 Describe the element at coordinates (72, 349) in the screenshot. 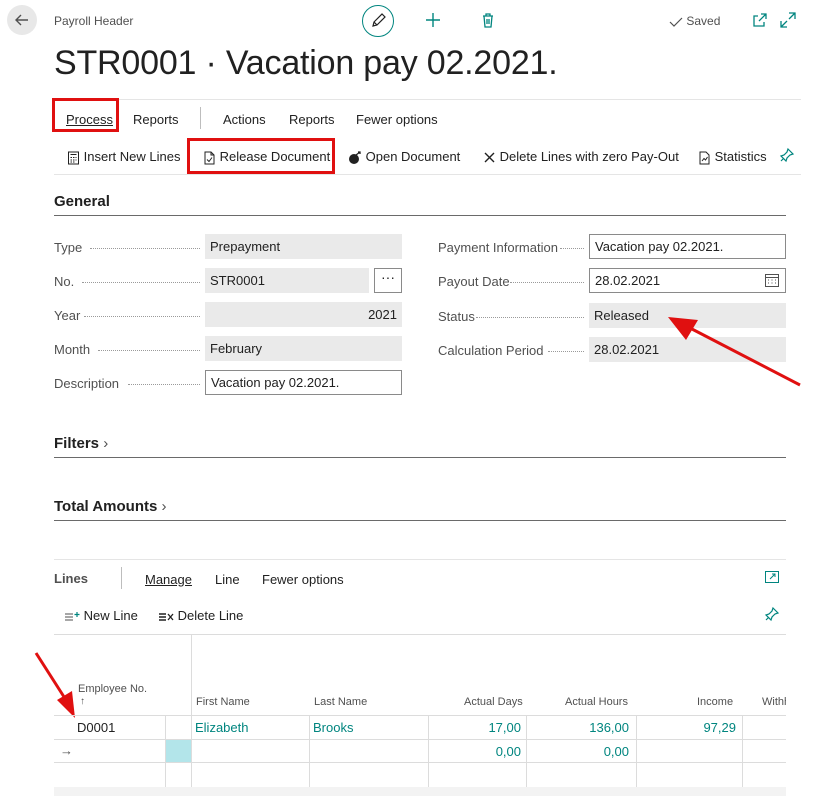

I see `month-label: Month` at that location.